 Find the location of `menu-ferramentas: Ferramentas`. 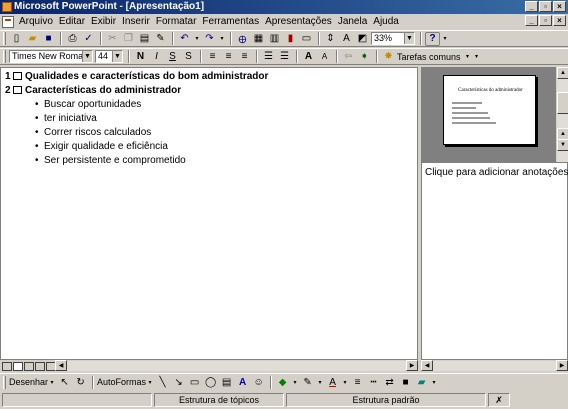

menu-ferramentas: Ferramentas is located at coordinates (230, 22).